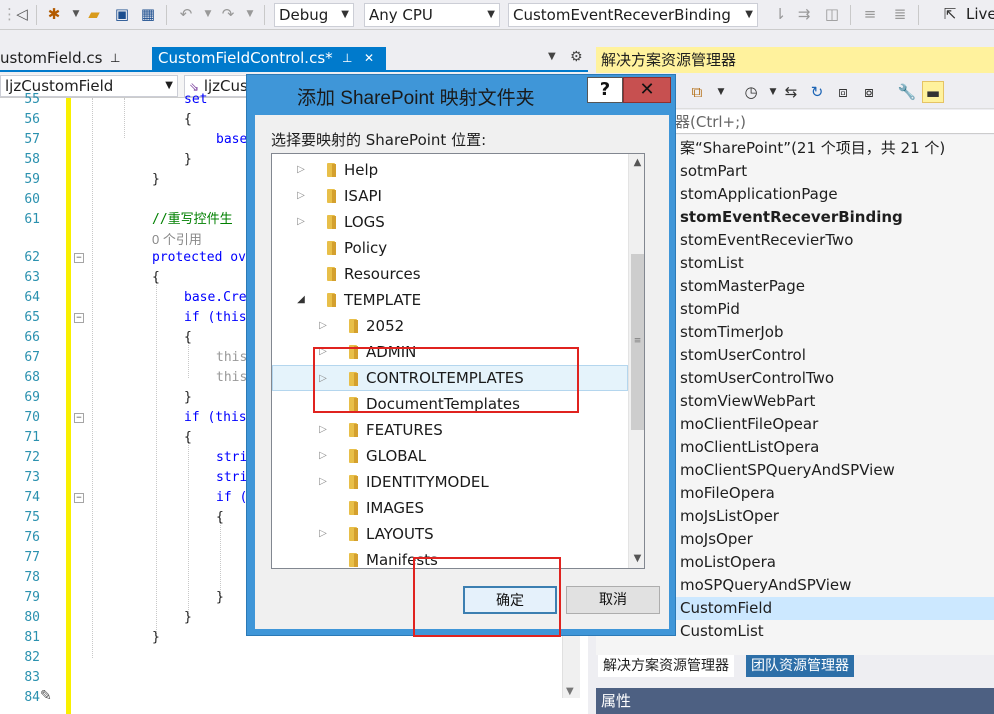 This screenshot has height=714, width=994. Describe the element at coordinates (450, 300) in the screenshot. I see `tree-item-template: ◢ TEMPLATE` at that location.